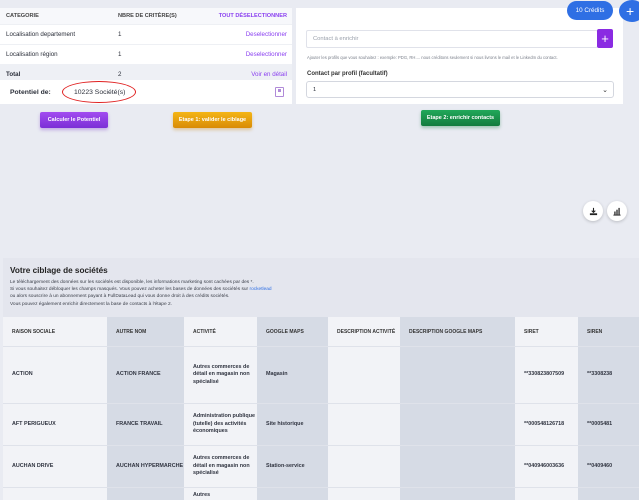 The width and height of the screenshot is (639, 500). Describe the element at coordinates (55, 466) in the screenshot. I see `cell-raison-sociale: AUCHAN DRIVE` at that location.